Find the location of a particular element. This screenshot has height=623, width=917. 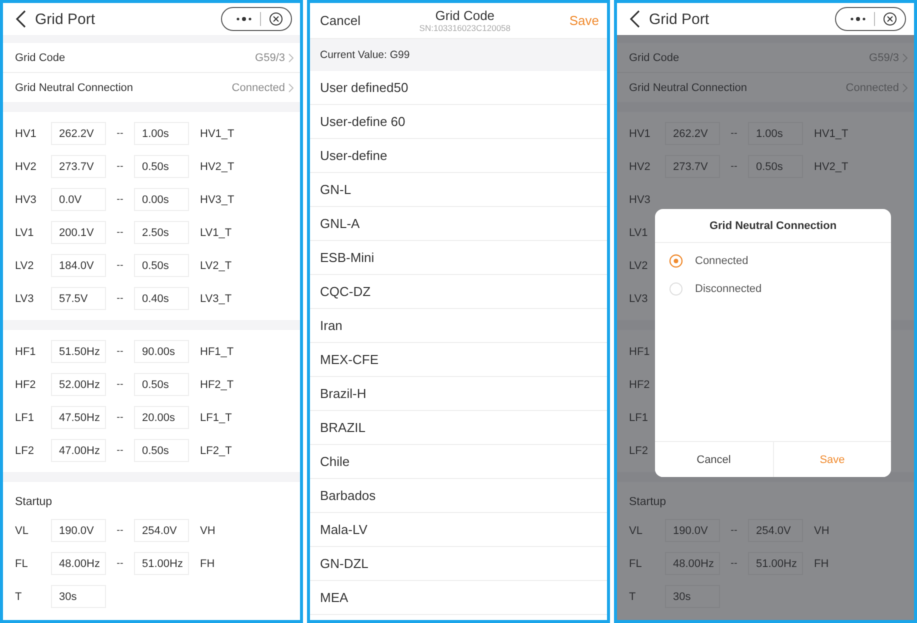

input-field: 2.50s is located at coordinates (161, 232).